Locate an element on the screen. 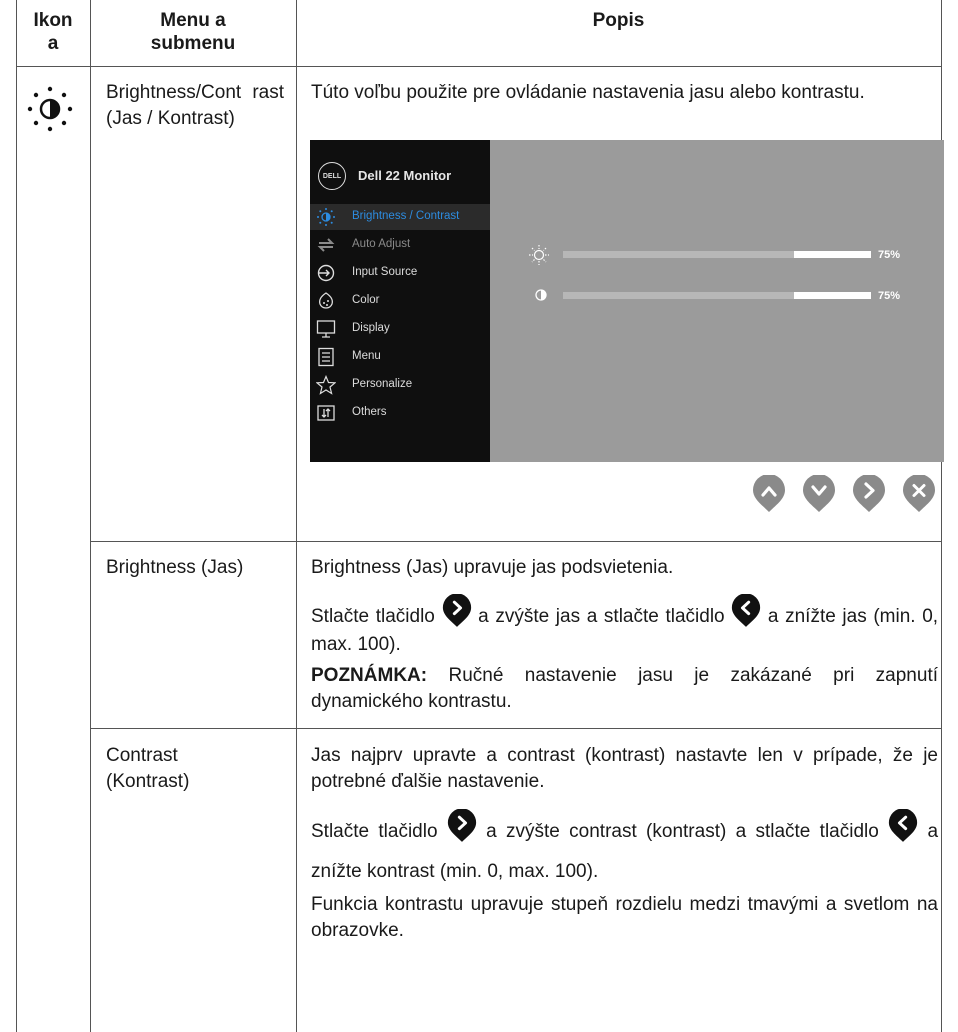 The image size is (958, 1032). osd-menu-color: Color is located at coordinates (400, 301).